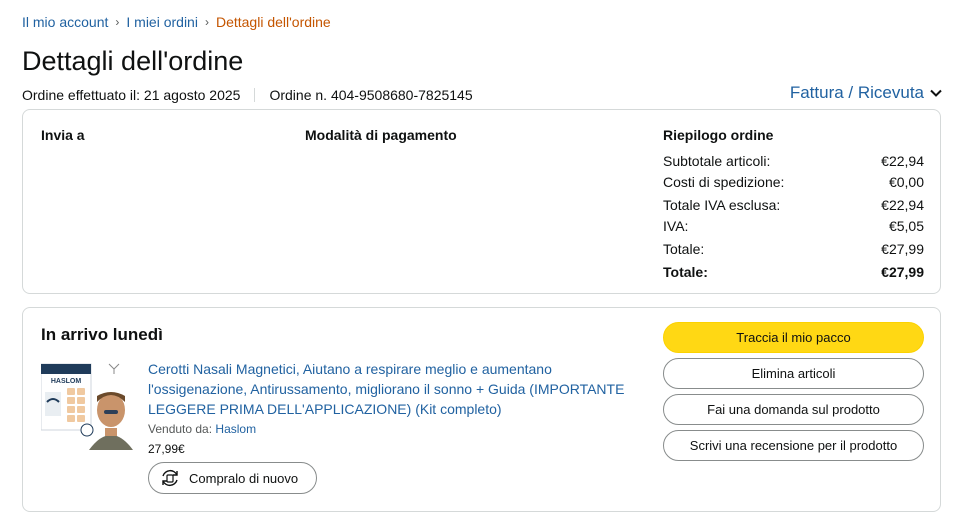 The height and width of the screenshot is (530, 959). Describe the element at coordinates (87, 405) in the screenshot. I see `product-image: HASLOM` at that location.